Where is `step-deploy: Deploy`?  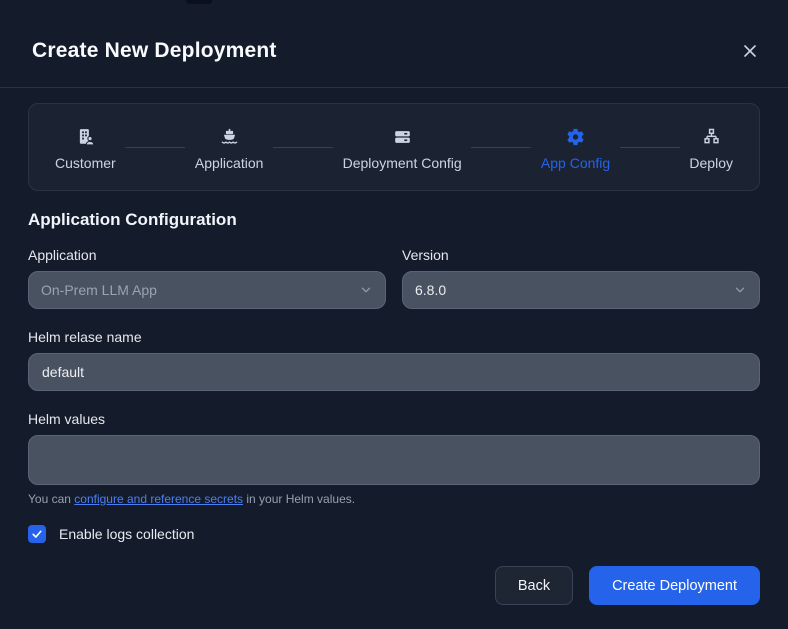
step-deploy: Deploy is located at coordinates (711, 147).